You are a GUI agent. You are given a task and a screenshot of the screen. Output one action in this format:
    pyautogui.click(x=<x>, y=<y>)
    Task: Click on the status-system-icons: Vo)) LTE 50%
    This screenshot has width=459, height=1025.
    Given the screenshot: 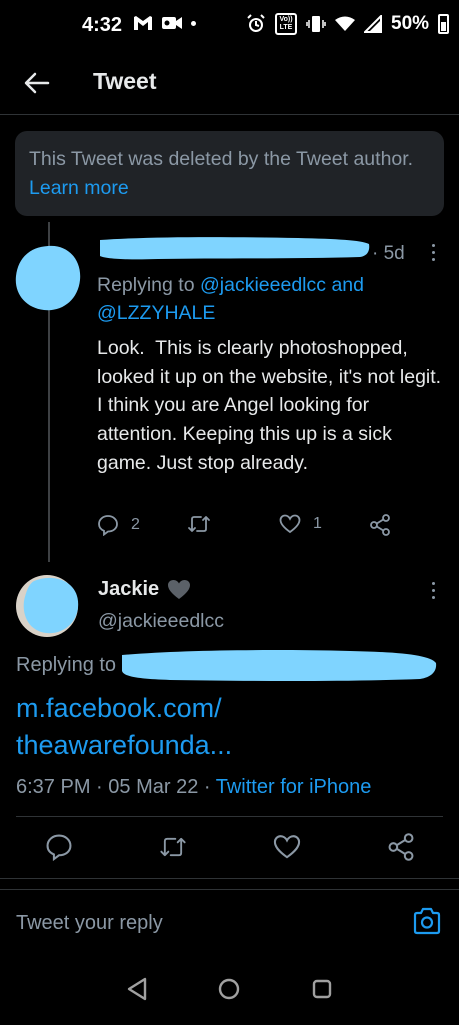 What is the action you would take?
    pyautogui.click(x=348, y=24)
    